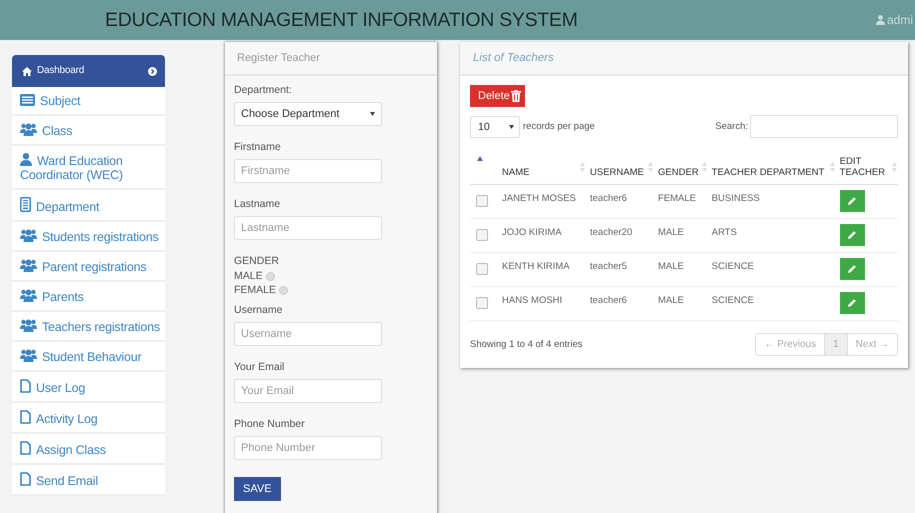 Image resolution: width=915 pixels, height=513 pixels. Describe the element at coordinates (27, 100) in the screenshot. I see `list-icon` at that location.